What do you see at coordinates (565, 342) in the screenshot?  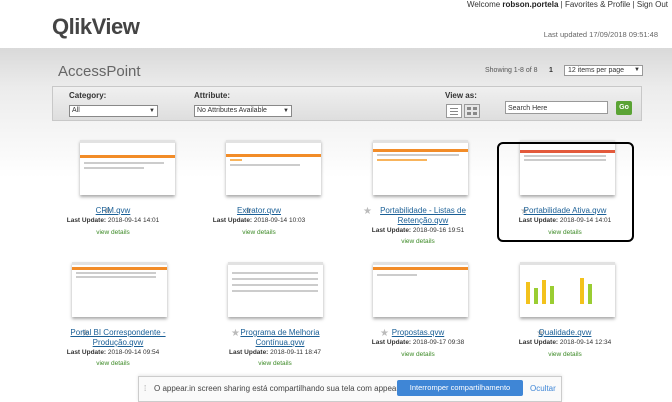 I see `last-update-text: Last Update: 2018-09-14 12:34` at bounding box center [565, 342].